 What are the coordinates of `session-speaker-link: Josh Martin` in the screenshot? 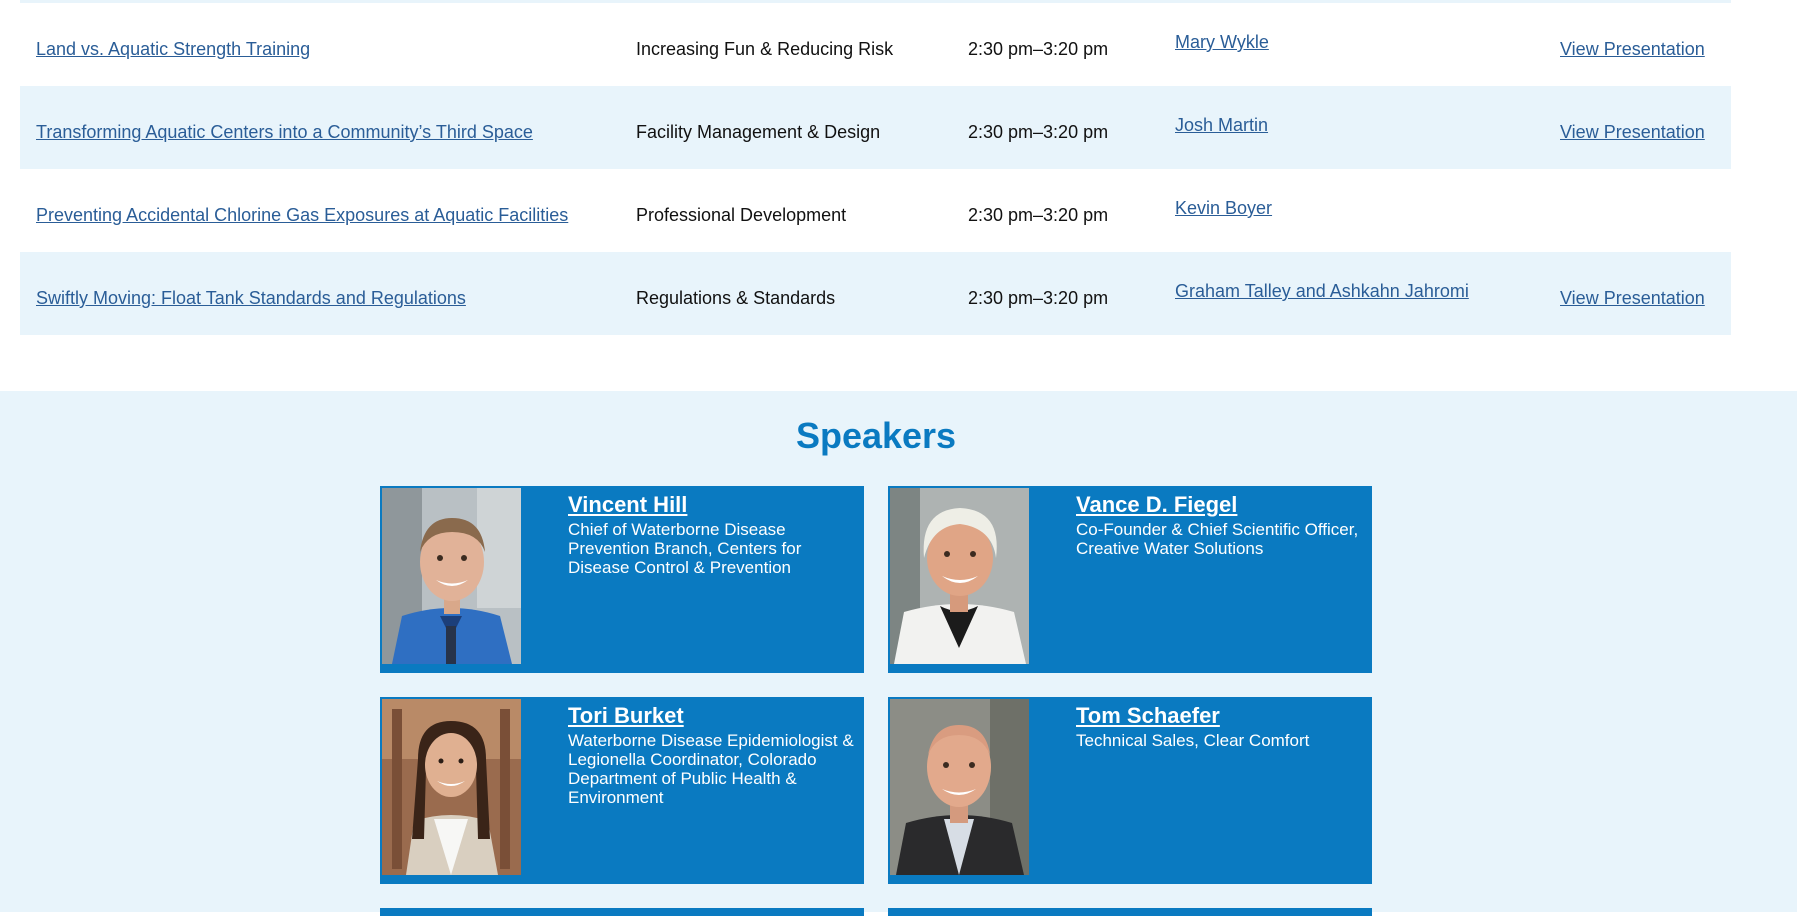 It's located at (1221, 125).